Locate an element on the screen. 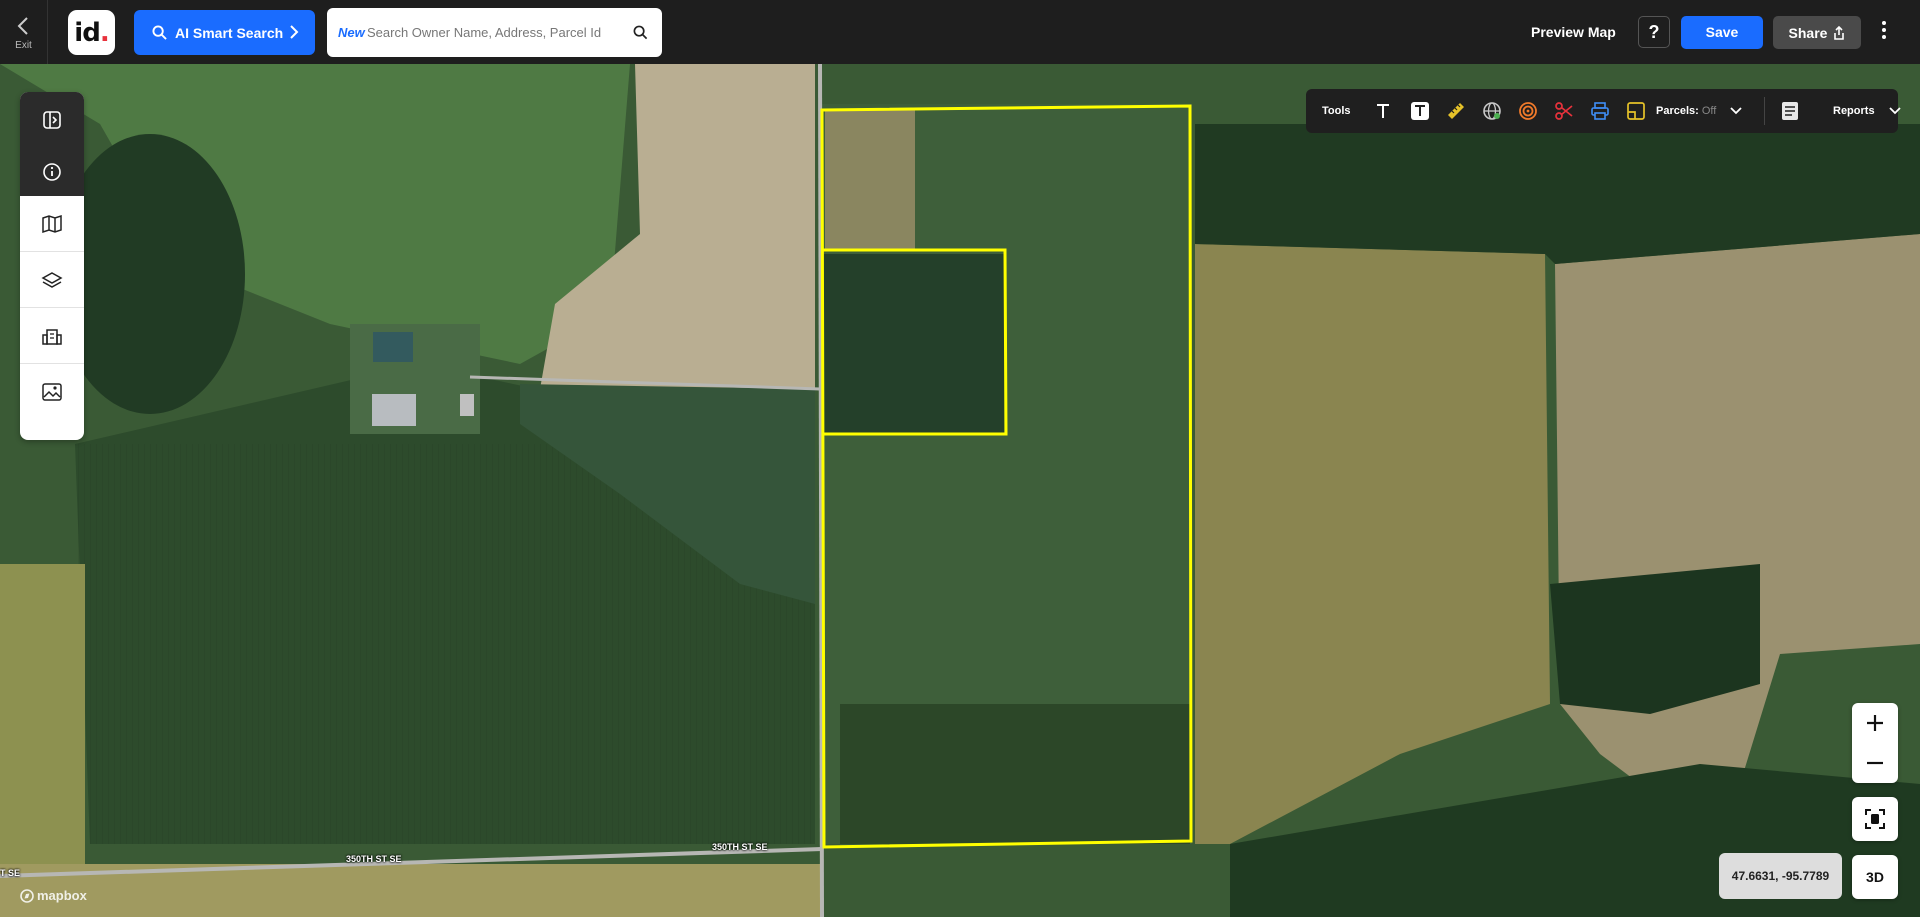  building-icon is located at coordinates (52, 336).